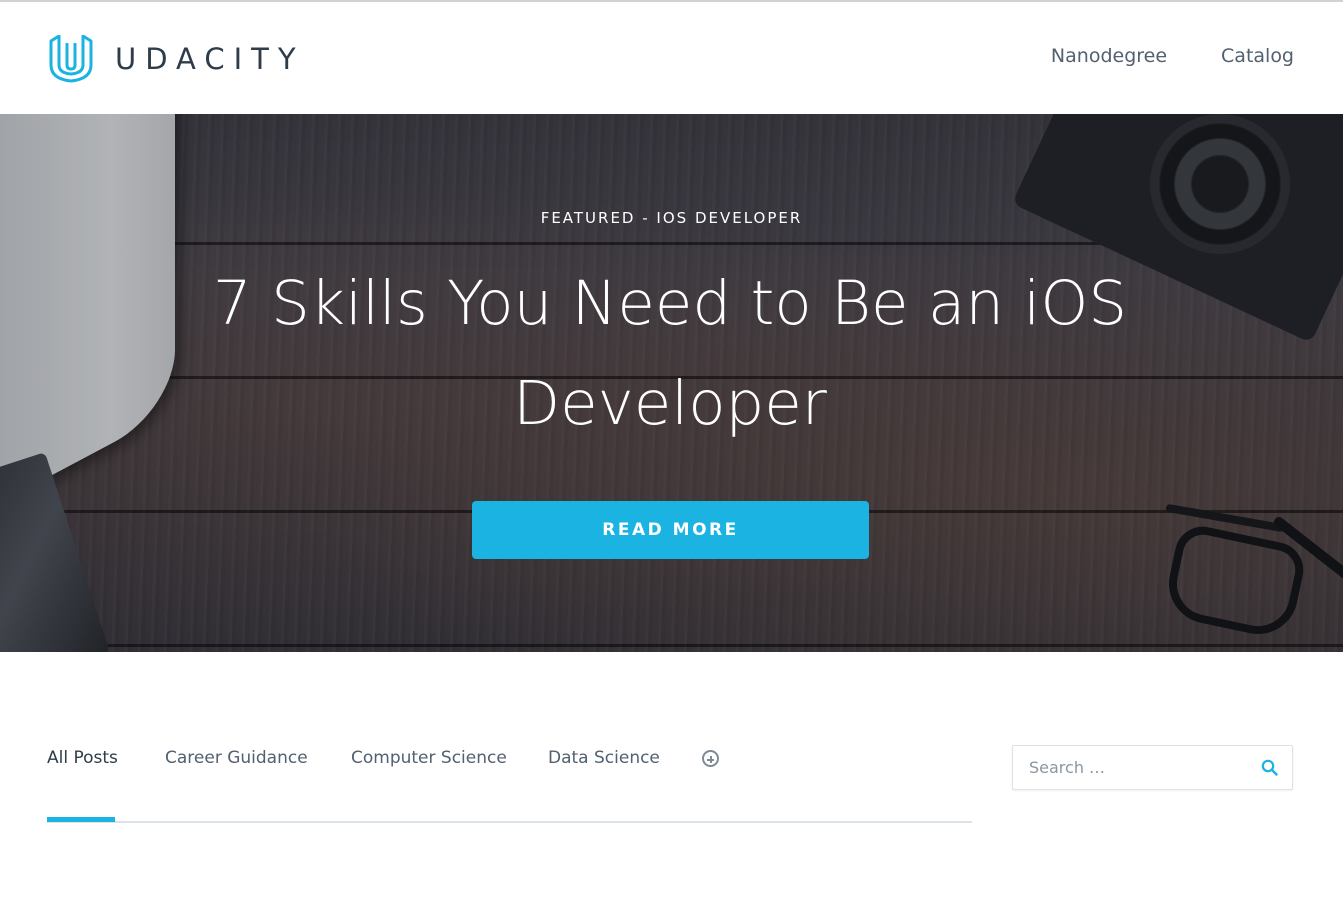 The width and height of the screenshot is (1343, 900). Describe the element at coordinates (671, 58) in the screenshot. I see `site-header: UDACITY Nanodegree Catalog` at that location.